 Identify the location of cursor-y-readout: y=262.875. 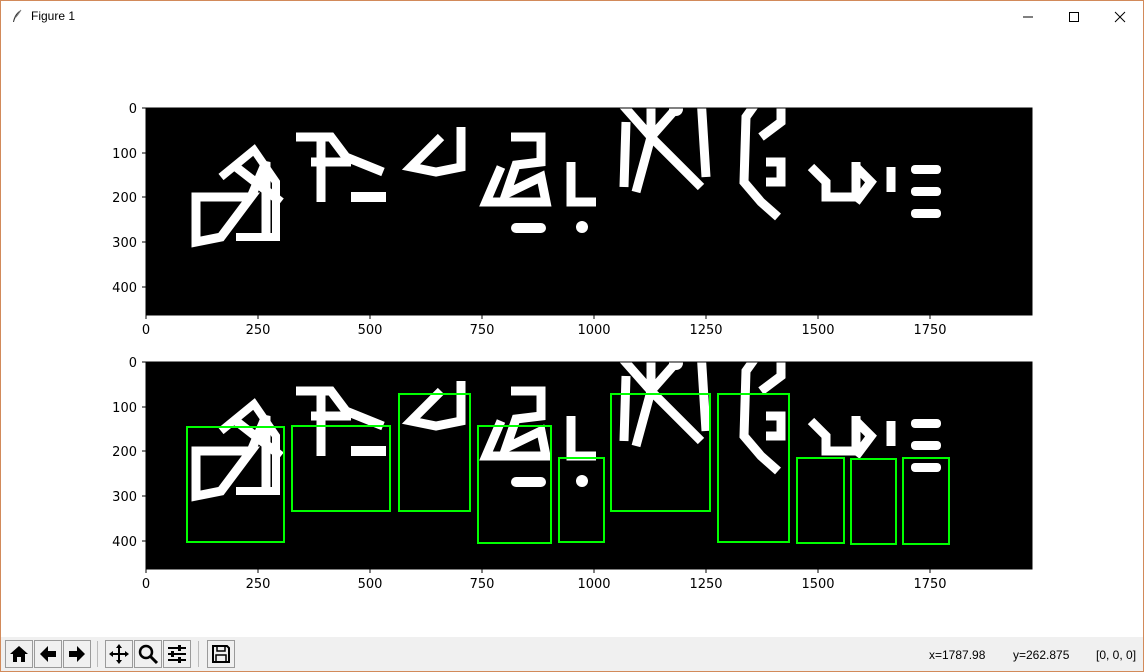
(1041, 655).